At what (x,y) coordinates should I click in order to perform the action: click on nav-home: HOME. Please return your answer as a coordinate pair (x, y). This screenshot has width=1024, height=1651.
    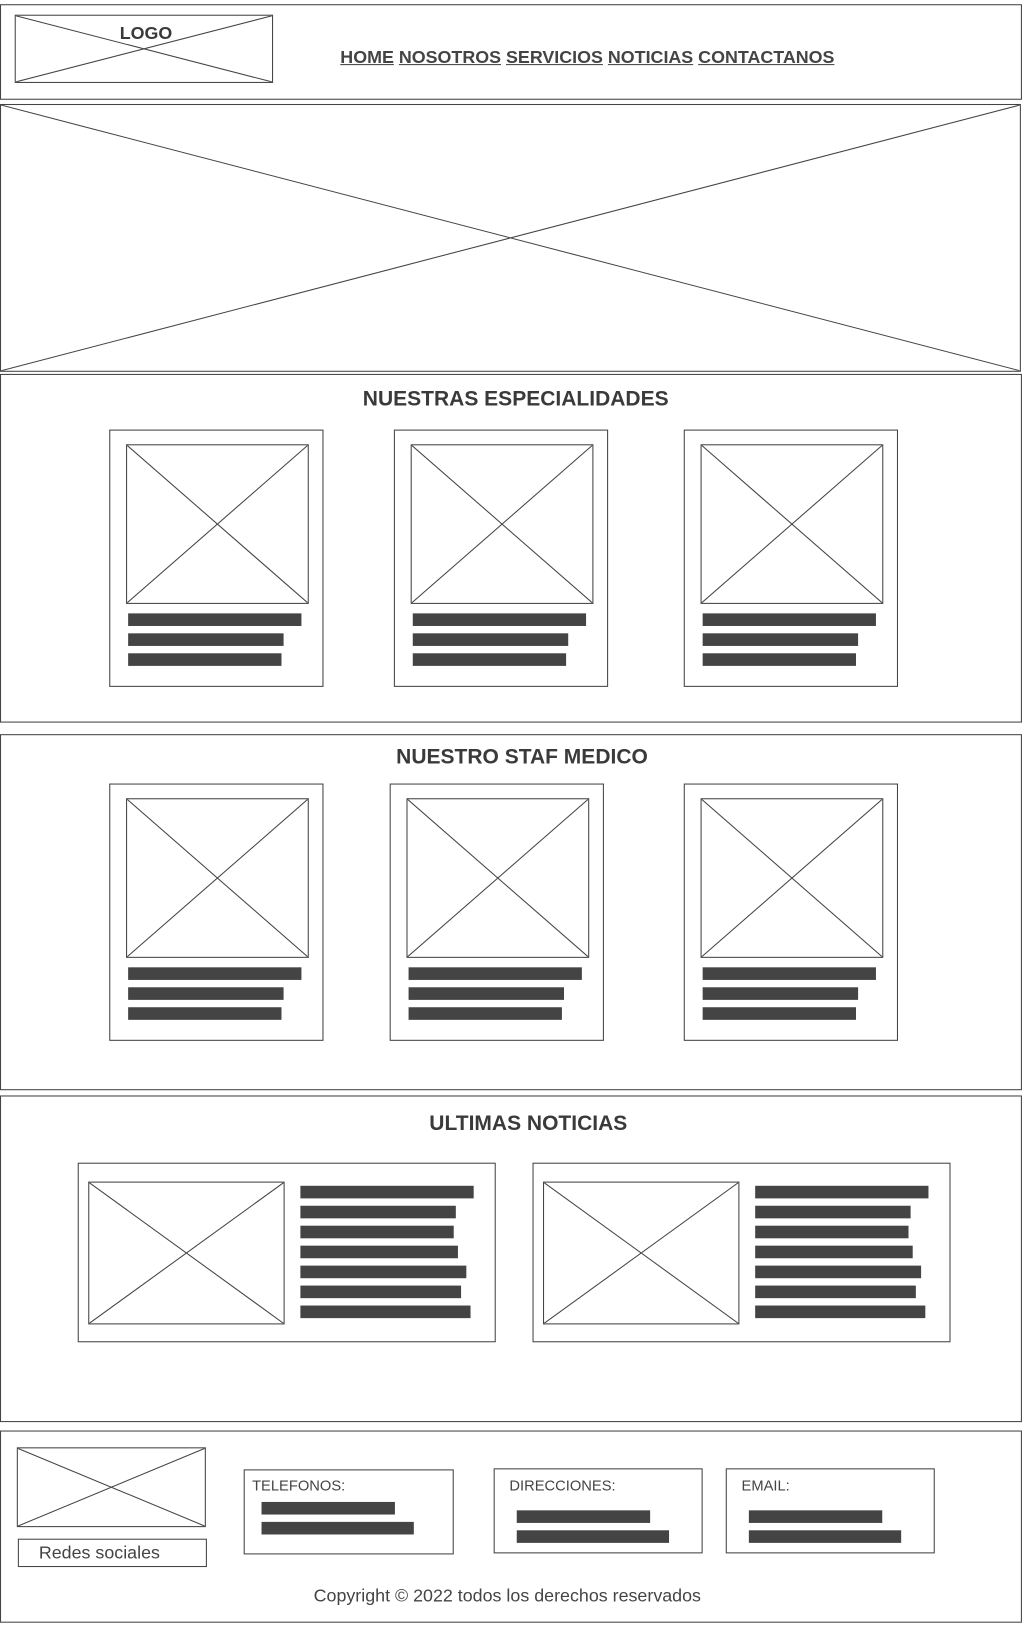
    Looking at the image, I should click on (367, 57).